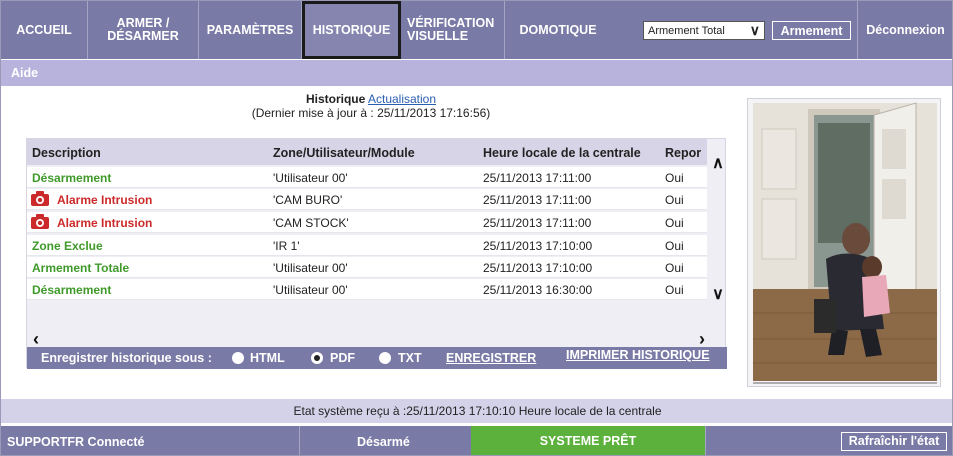 This screenshot has width=953, height=456. Describe the element at coordinates (754, 30) in the screenshot. I see `chevron-down-icon: ∨` at that location.